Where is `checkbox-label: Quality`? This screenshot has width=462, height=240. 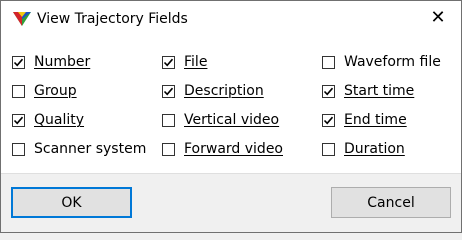
checkbox-label: Quality is located at coordinates (59, 120).